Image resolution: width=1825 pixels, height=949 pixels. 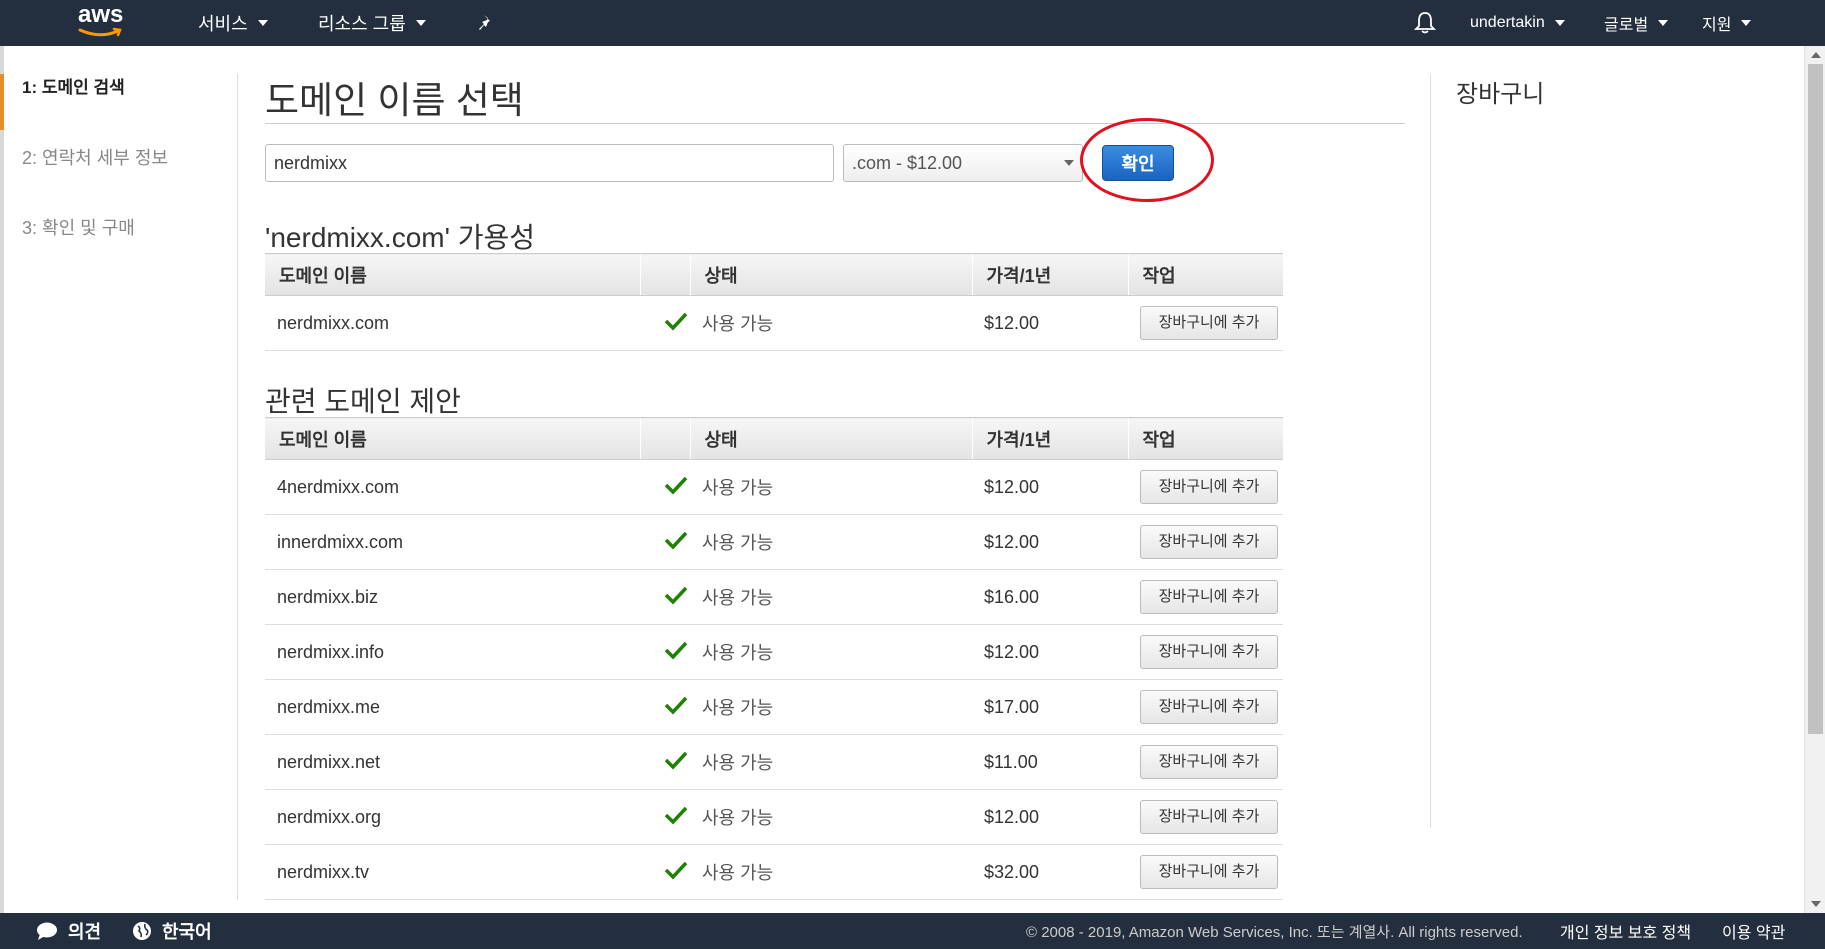 What do you see at coordinates (1625, 931) in the screenshot?
I see `privacy-policy-link: 개인 정보 보호 정책` at bounding box center [1625, 931].